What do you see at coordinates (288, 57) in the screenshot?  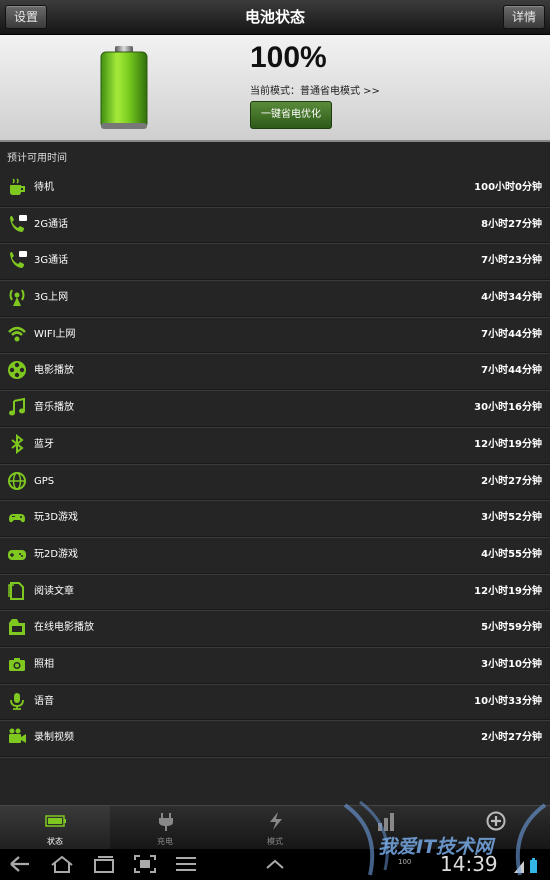 I see `battery-percent: 100%` at bounding box center [288, 57].